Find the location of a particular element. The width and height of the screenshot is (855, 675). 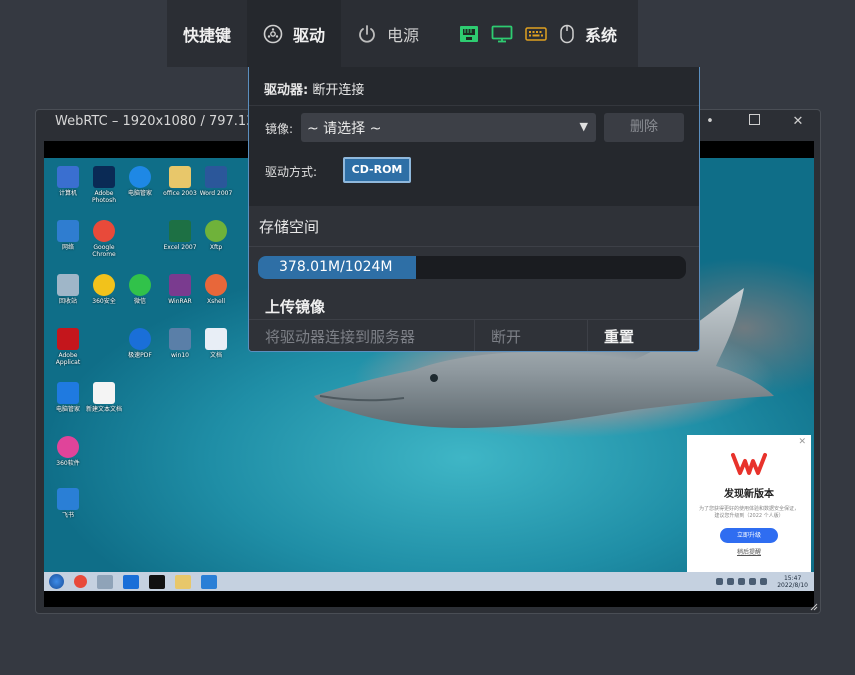

divider is located at coordinates (474, 246).